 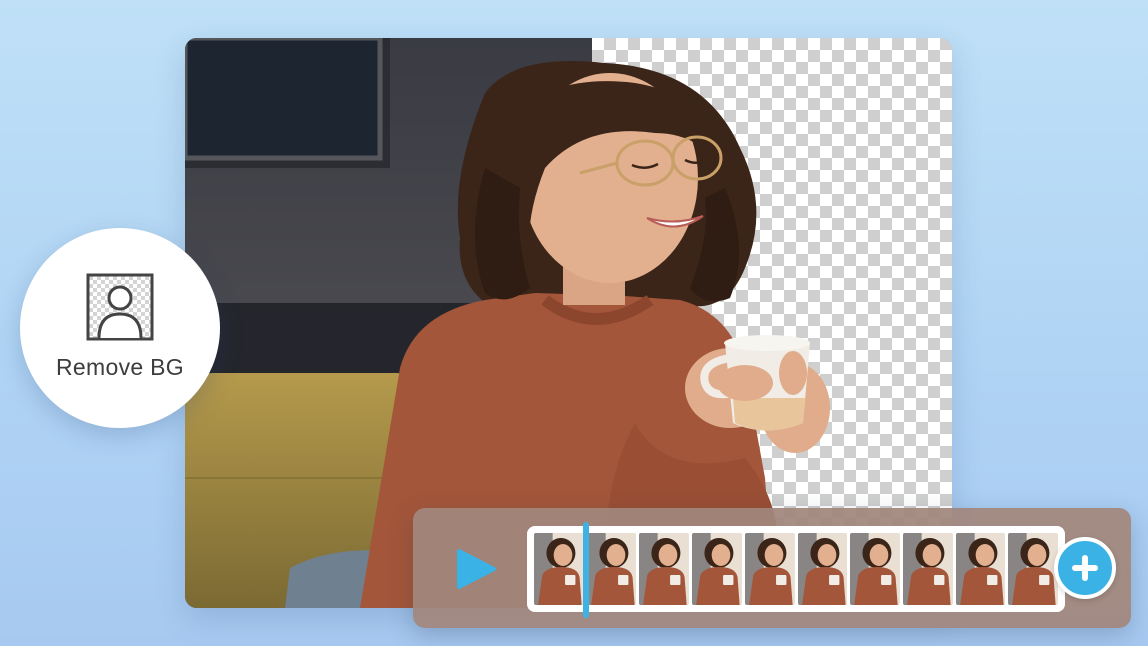 I want to click on playhead-handle, so click(x=586, y=570).